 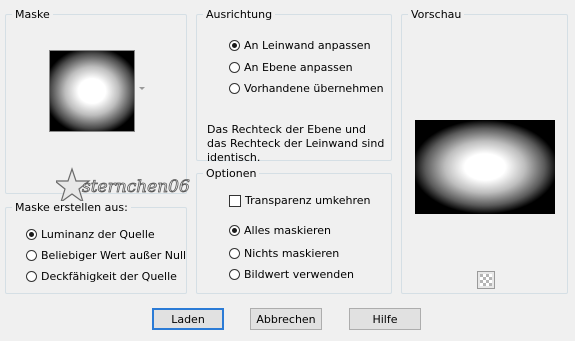 What do you see at coordinates (298, 67) in the screenshot?
I see `radio-label: An Ebene anpassen` at bounding box center [298, 67].